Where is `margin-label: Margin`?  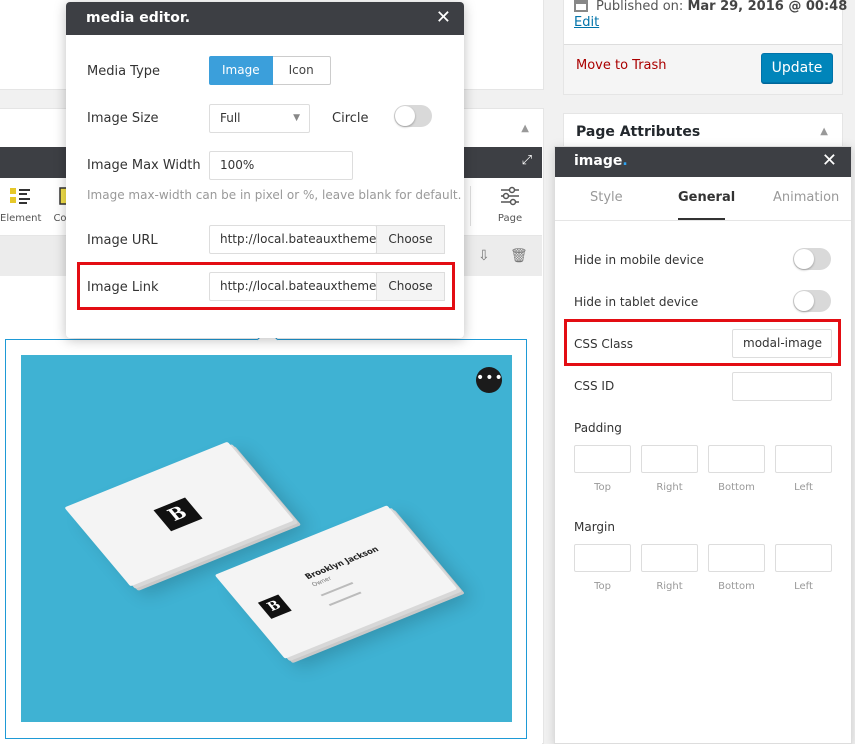 margin-label: Margin is located at coordinates (594, 527).